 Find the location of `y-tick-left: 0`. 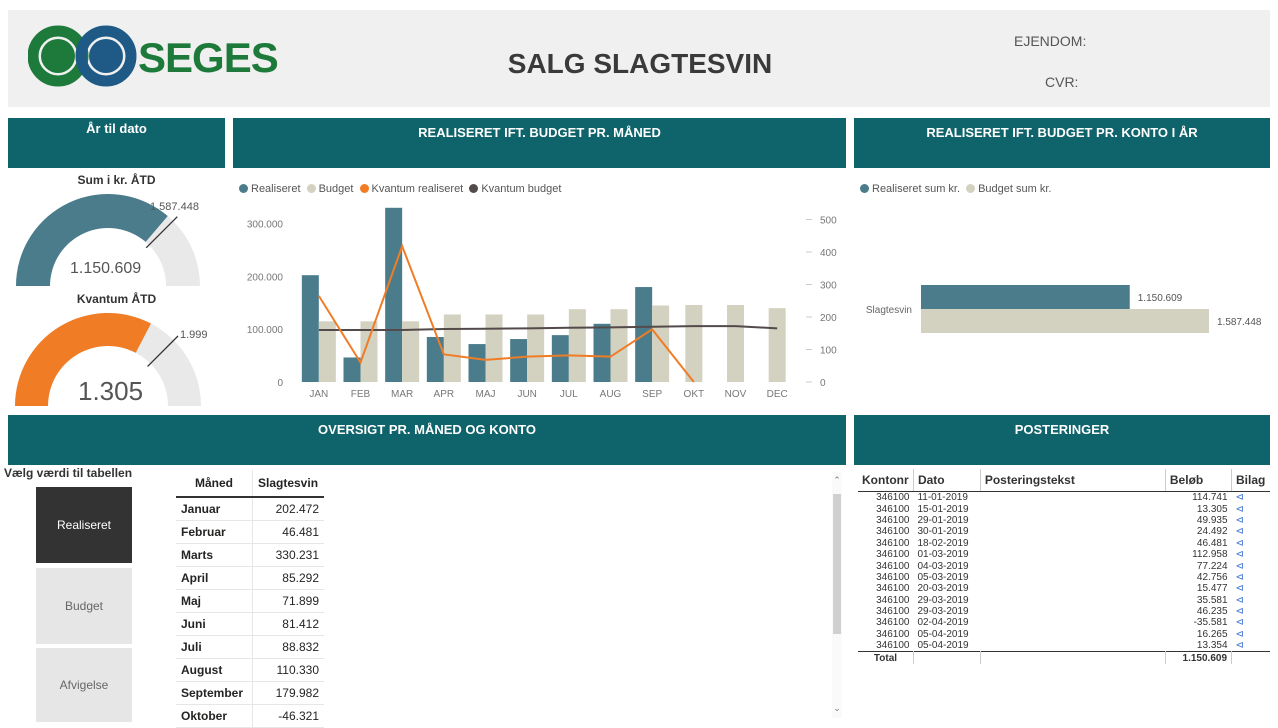

y-tick-left: 0 is located at coordinates (280, 383).